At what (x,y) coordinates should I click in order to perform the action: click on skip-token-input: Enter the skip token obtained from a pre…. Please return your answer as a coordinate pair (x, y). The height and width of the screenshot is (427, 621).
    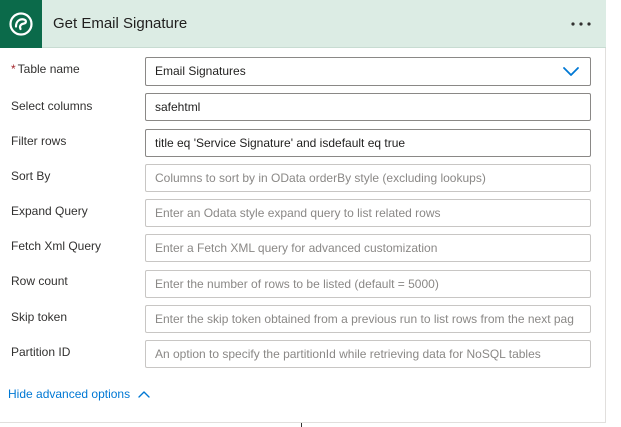
    Looking at the image, I should click on (368, 319).